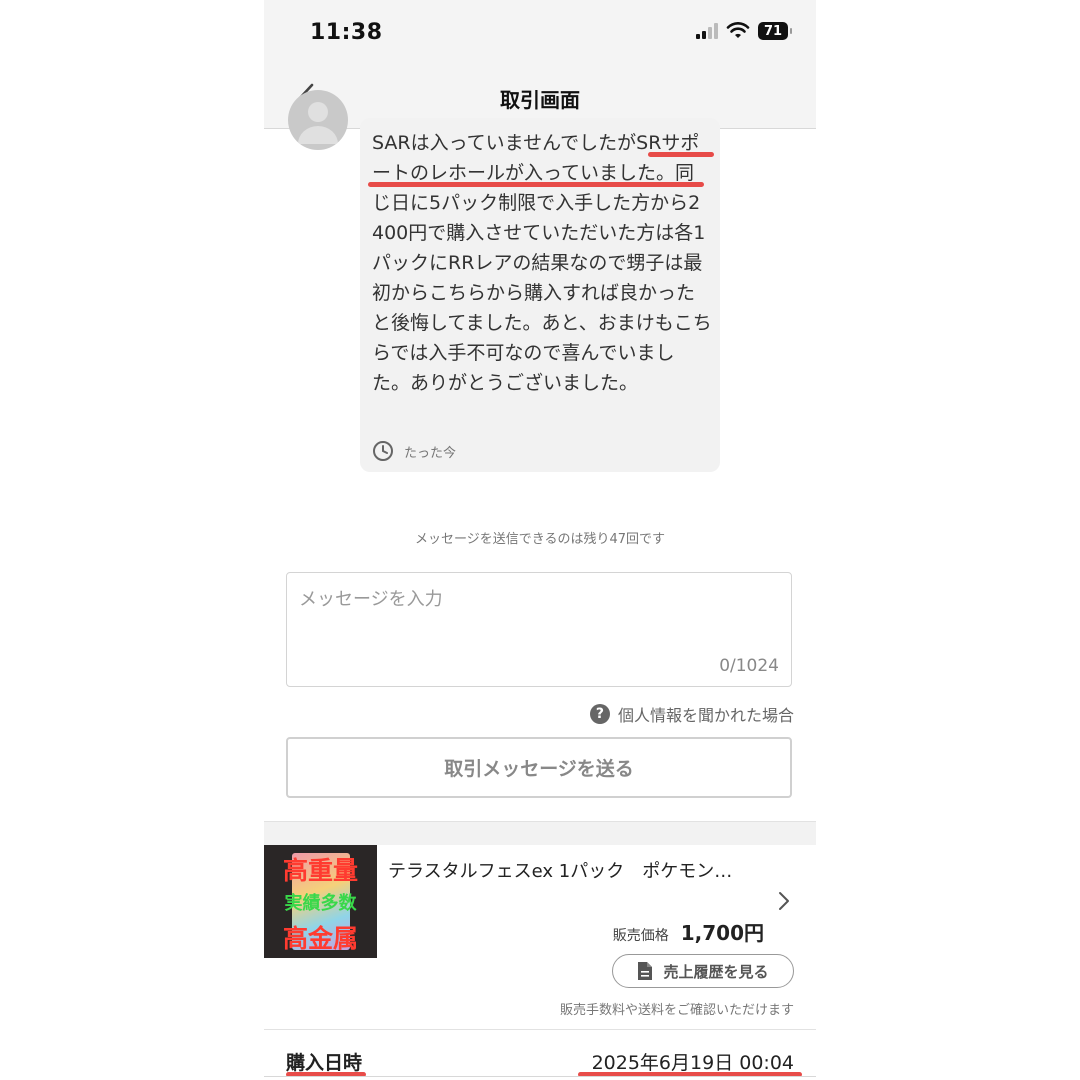  I want to click on message-timestamp: たった今, so click(414, 451).